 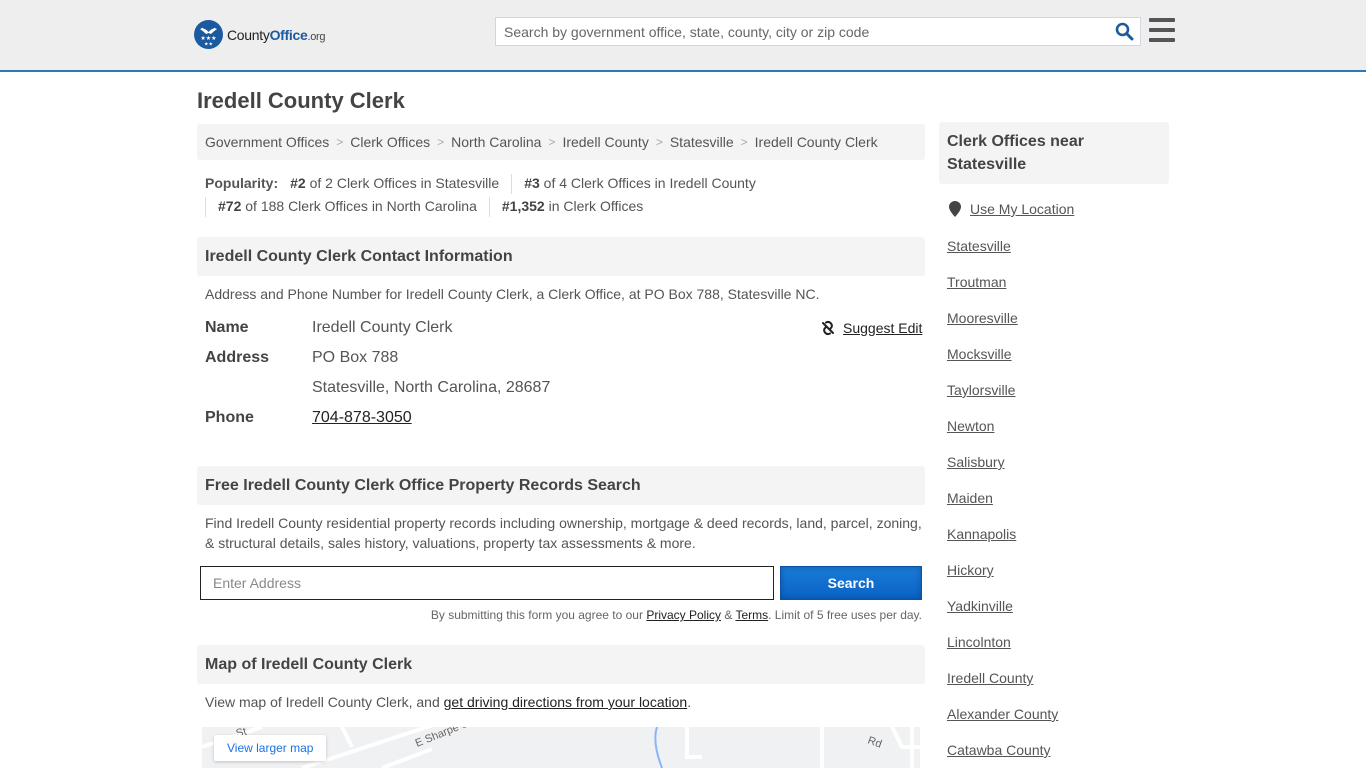 What do you see at coordinates (359, 206) in the screenshot?
I see `rank-text: of 188 Clerk Offices in North Carolina` at bounding box center [359, 206].